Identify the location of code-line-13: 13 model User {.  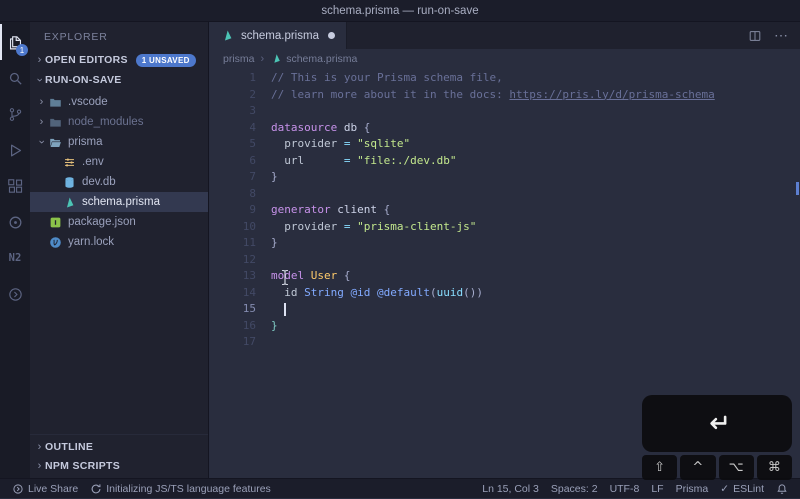
(504, 276).